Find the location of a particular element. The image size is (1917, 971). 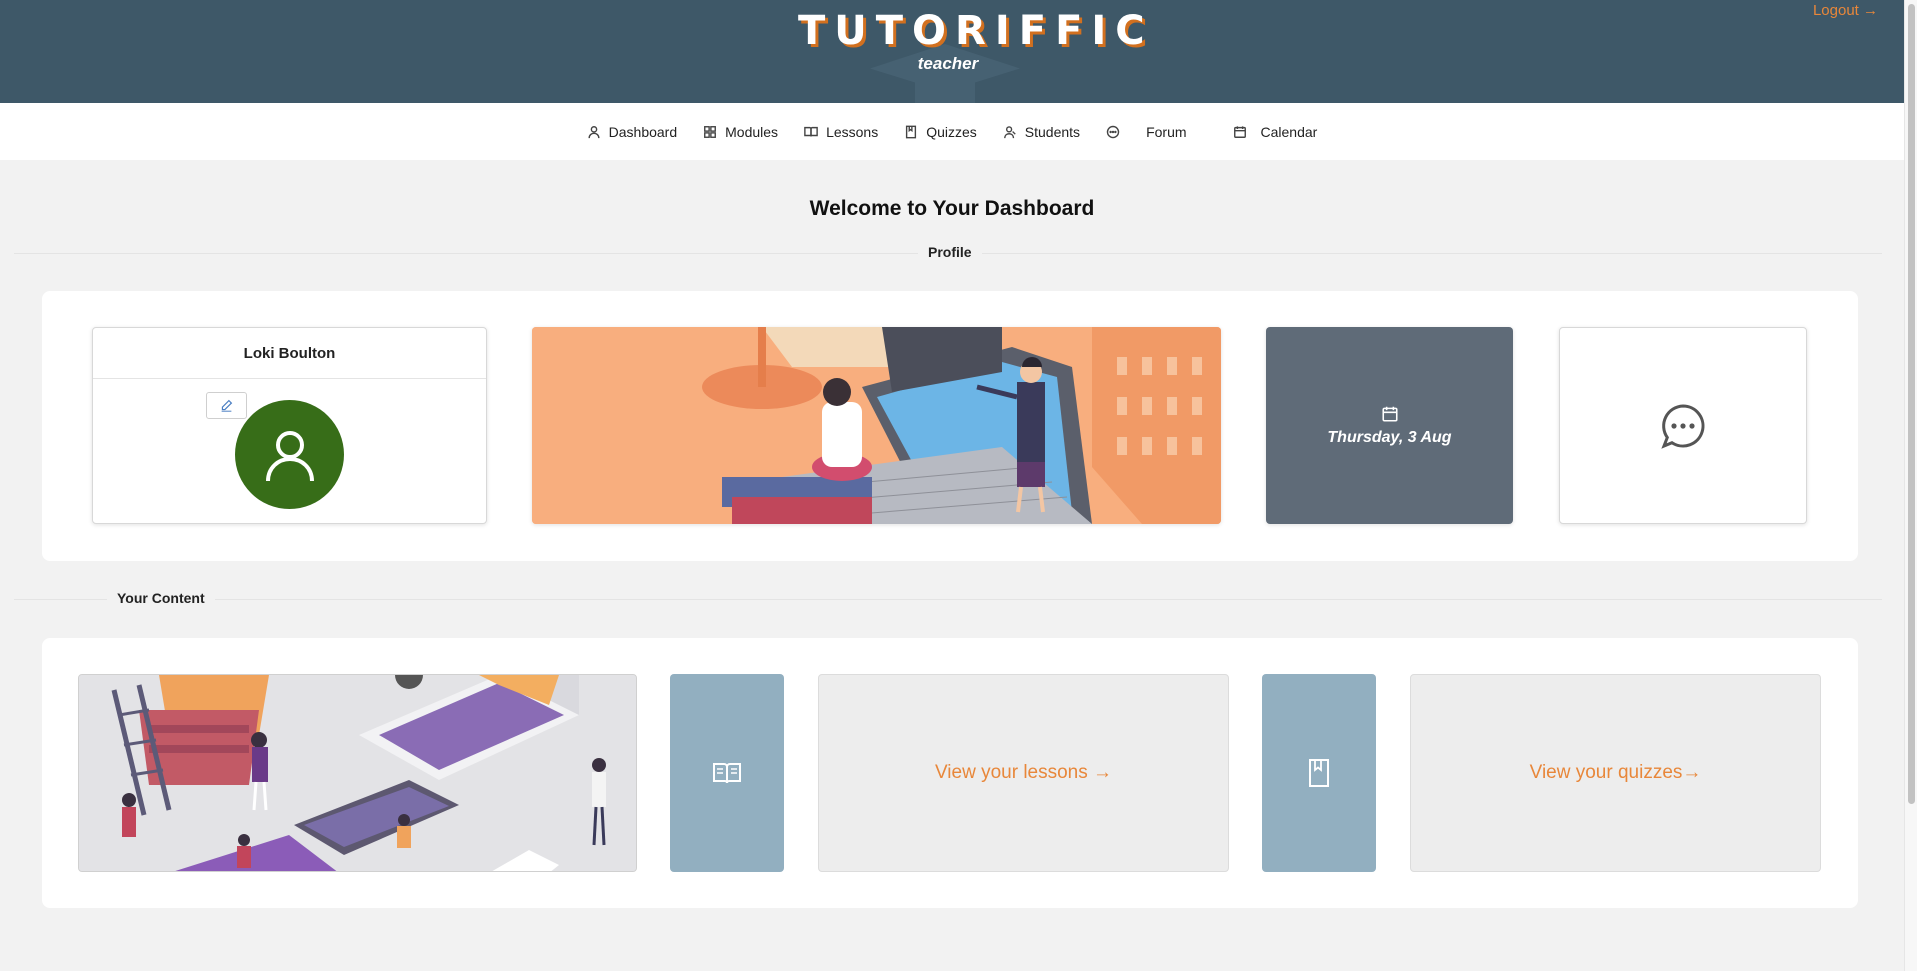

messages-card is located at coordinates (1683, 425).